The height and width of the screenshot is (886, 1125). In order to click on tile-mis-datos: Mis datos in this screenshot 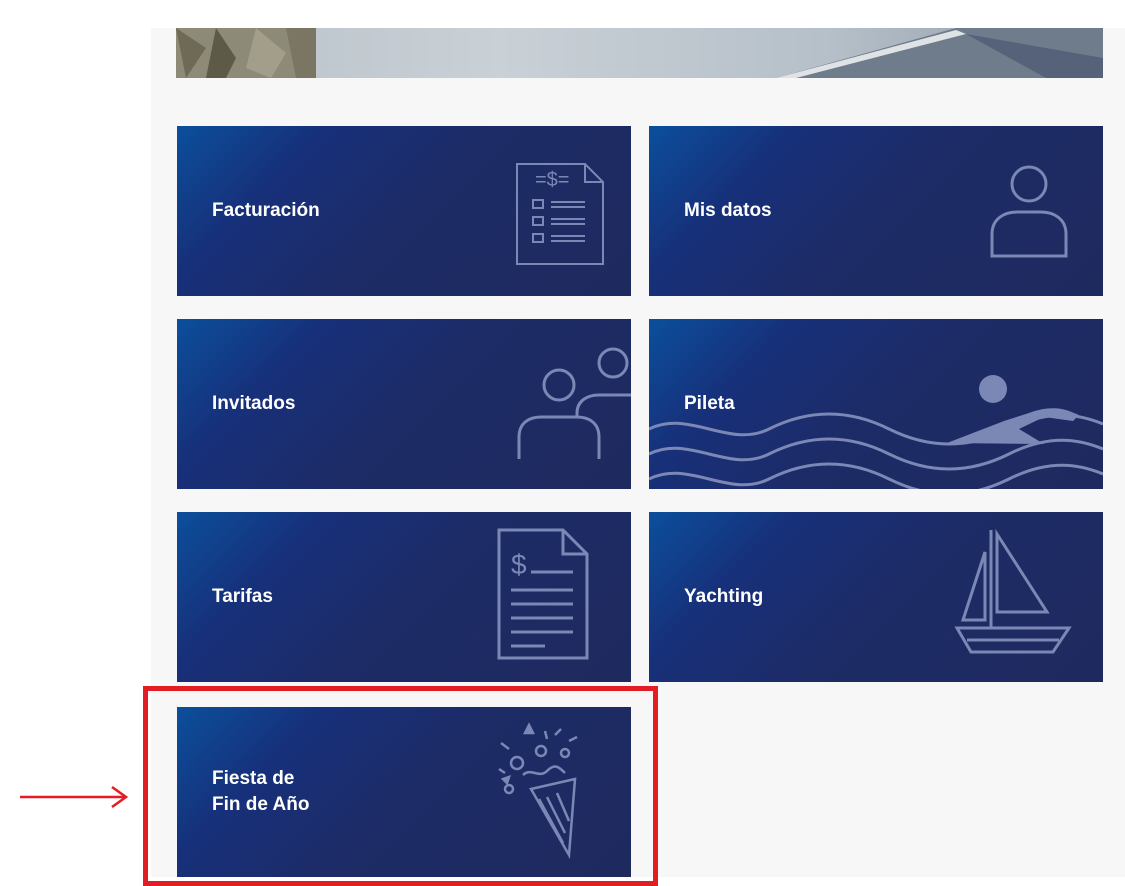, I will do `click(876, 211)`.